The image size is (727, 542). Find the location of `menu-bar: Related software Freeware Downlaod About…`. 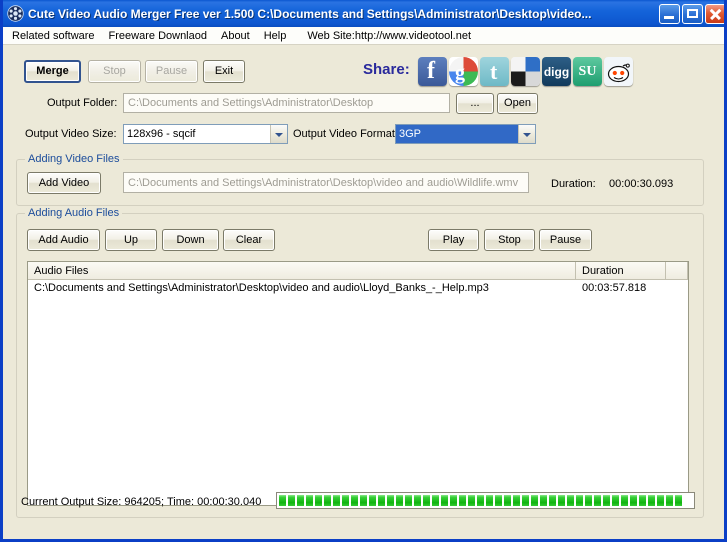

menu-bar: Related software Freeware Downlaod About… is located at coordinates (363, 36).